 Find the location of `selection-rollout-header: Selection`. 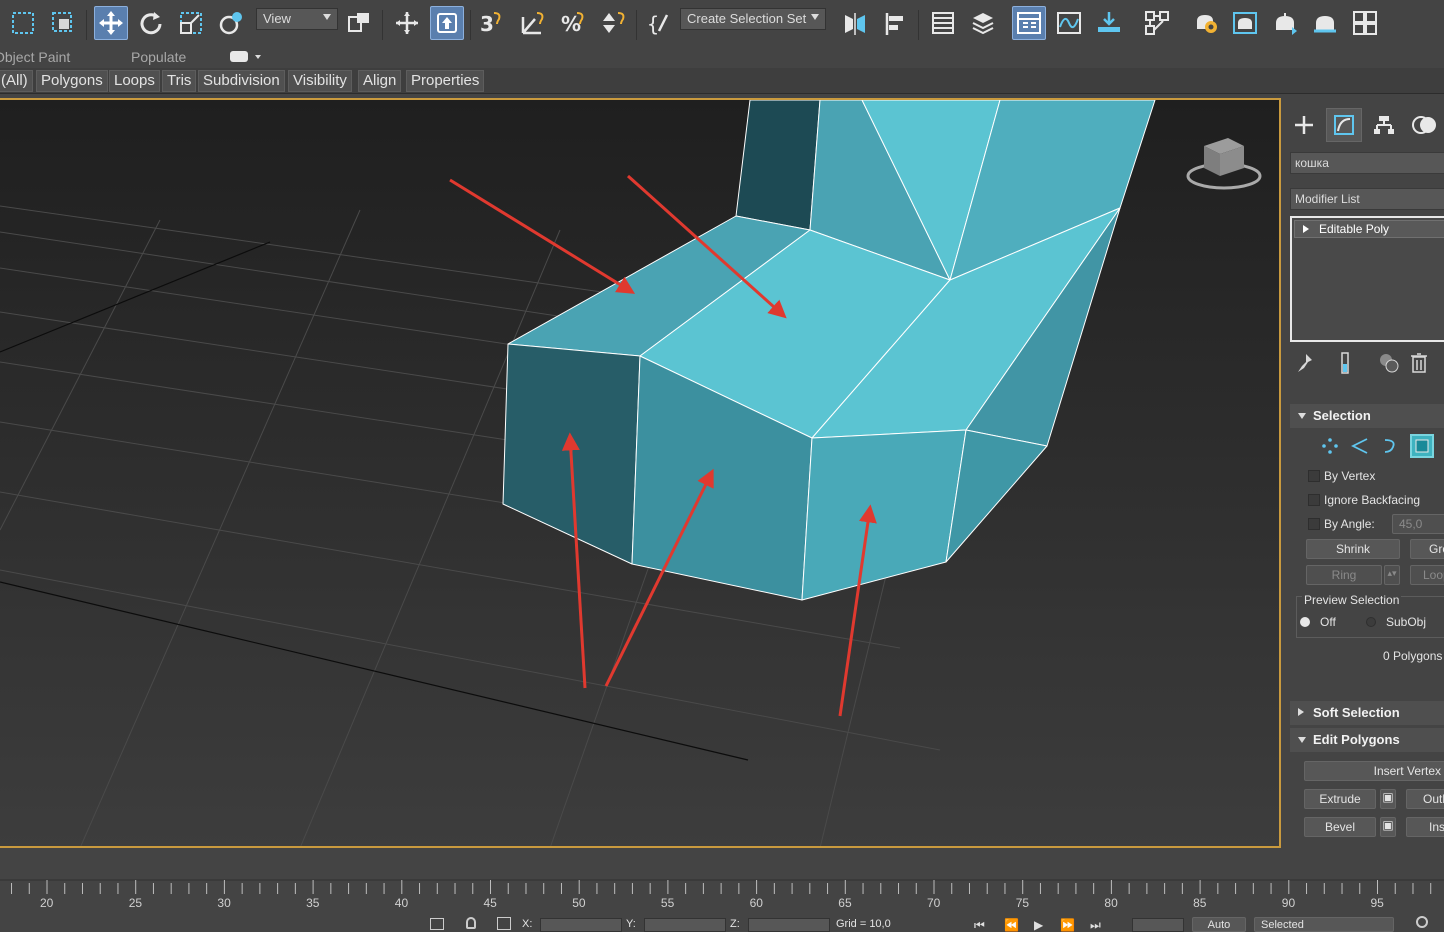

selection-rollout-header: Selection is located at coordinates (1367, 416).